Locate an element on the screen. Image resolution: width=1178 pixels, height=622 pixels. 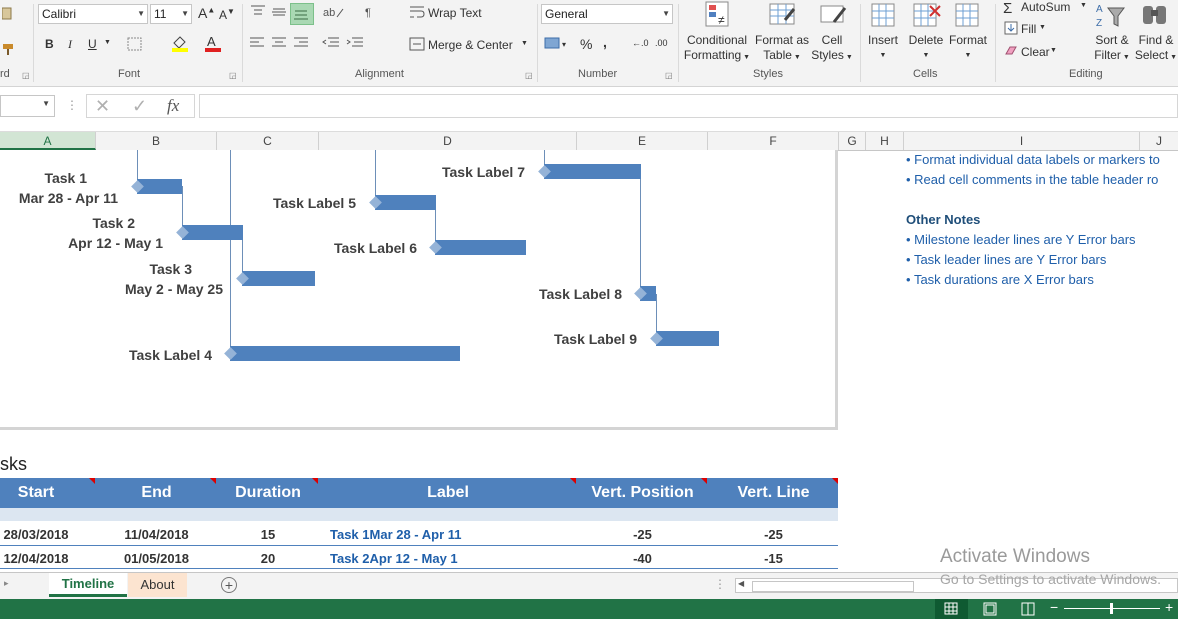
column-header-e: E is located at coordinates (642, 141).